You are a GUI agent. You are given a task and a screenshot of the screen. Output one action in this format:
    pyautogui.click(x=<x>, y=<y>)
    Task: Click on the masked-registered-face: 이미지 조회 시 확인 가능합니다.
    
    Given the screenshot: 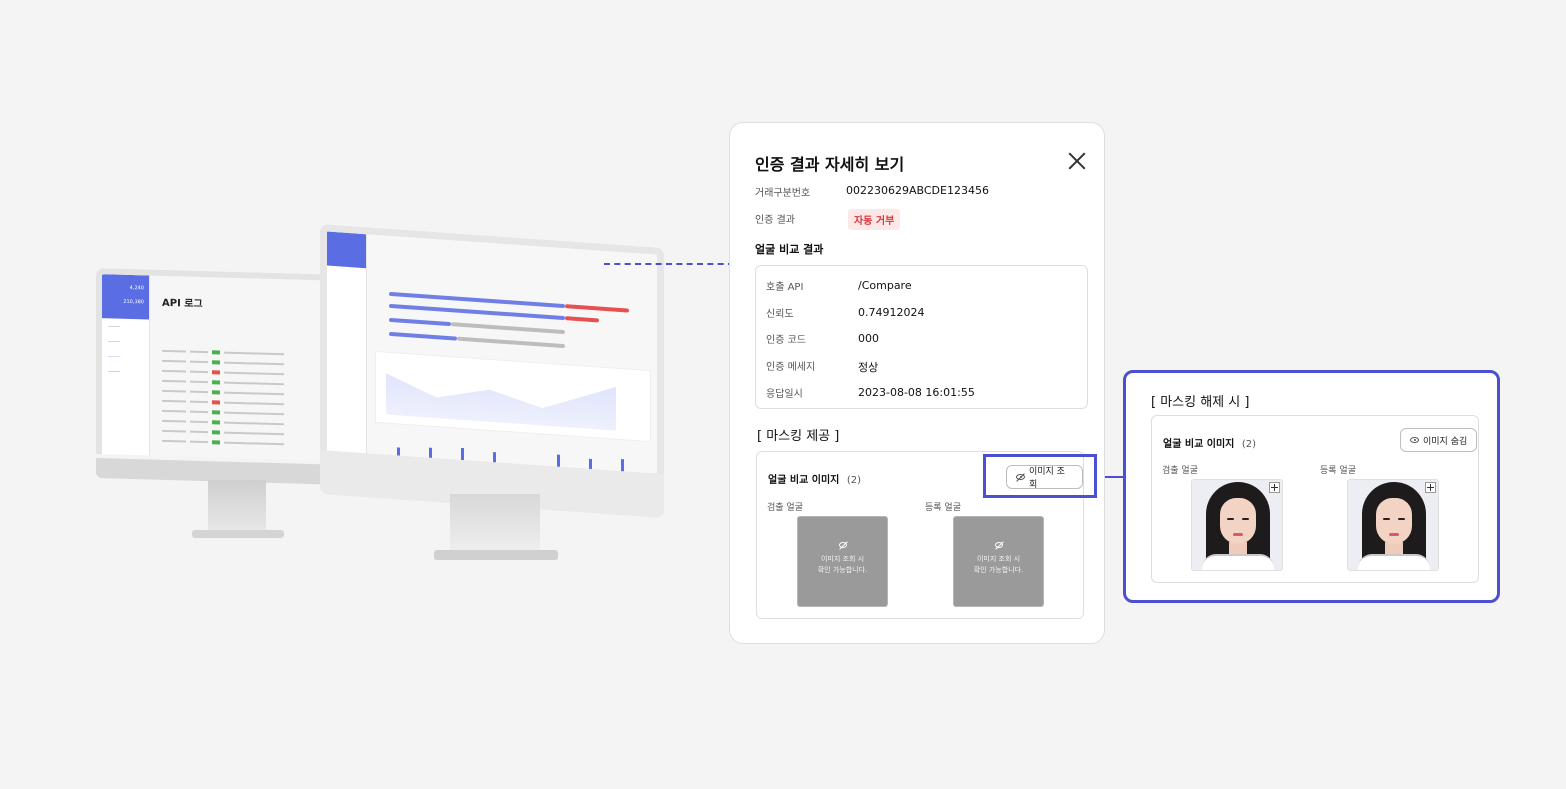 What is the action you would take?
    pyautogui.click(x=998, y=561)
    